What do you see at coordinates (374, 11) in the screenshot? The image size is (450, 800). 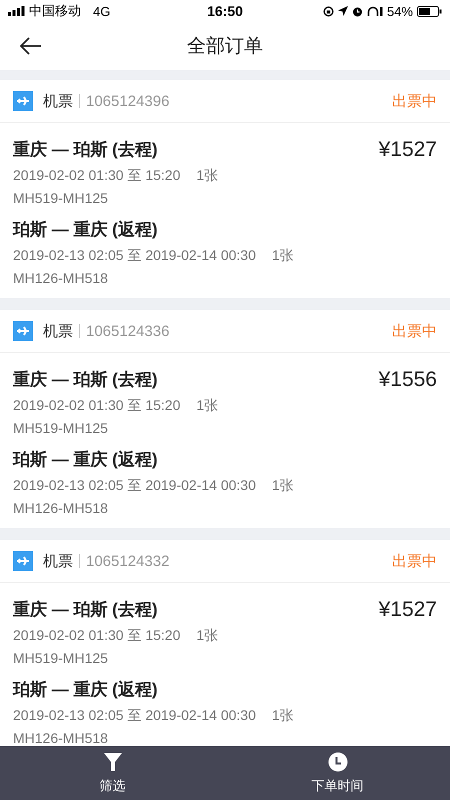 I see `headphones-icon` at bounding box center [374, 11].